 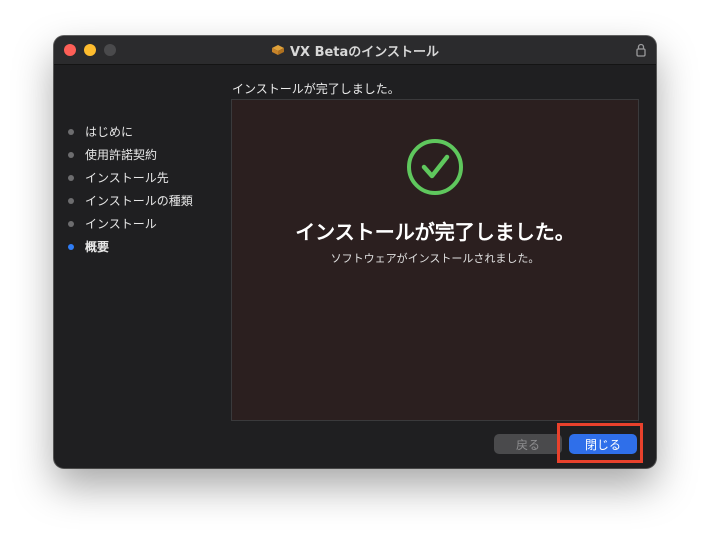 I want to click on window-title: VX Betaのインストール, so click(x=364, y=52).